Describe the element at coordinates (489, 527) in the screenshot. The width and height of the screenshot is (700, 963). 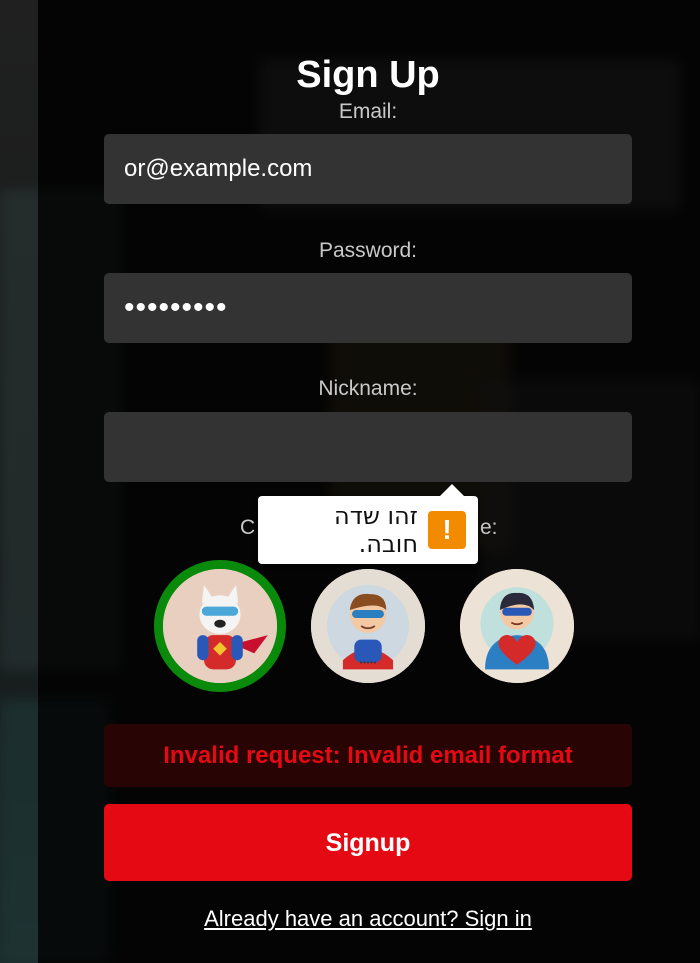
I see `avatar-label-end: e:` at that location.